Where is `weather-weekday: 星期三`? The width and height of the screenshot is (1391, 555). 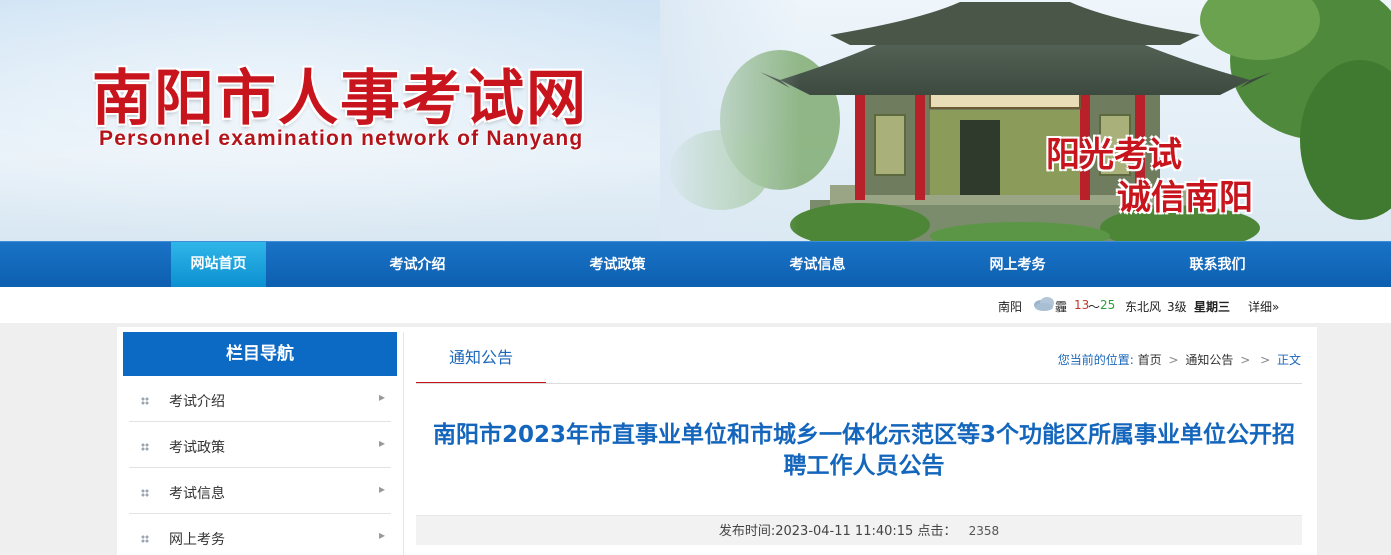 weather-weekday: 星期三 is located at coordinates (1212, 307).